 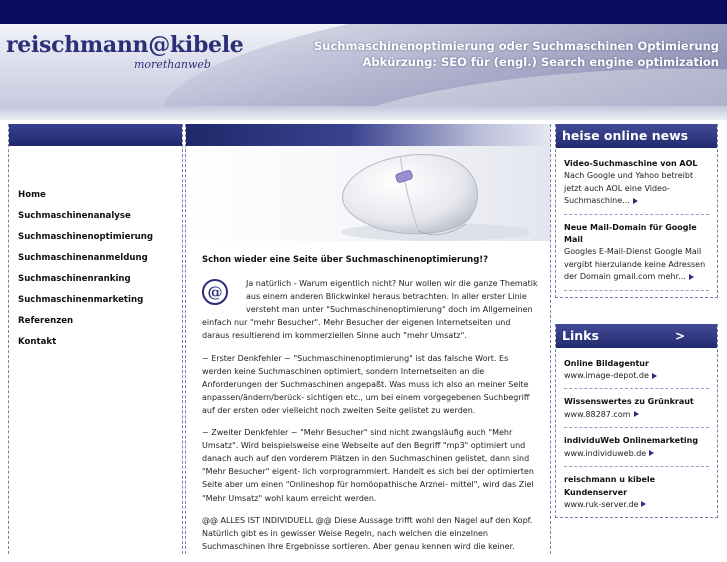 I want to click on links-arrow-icon: >, so click(x=680, y=336).